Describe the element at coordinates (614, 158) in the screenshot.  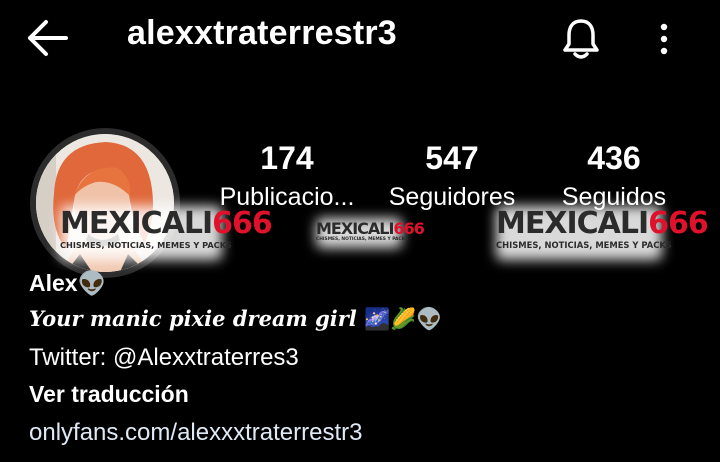
I see `stat-following-count: 436` at that location.